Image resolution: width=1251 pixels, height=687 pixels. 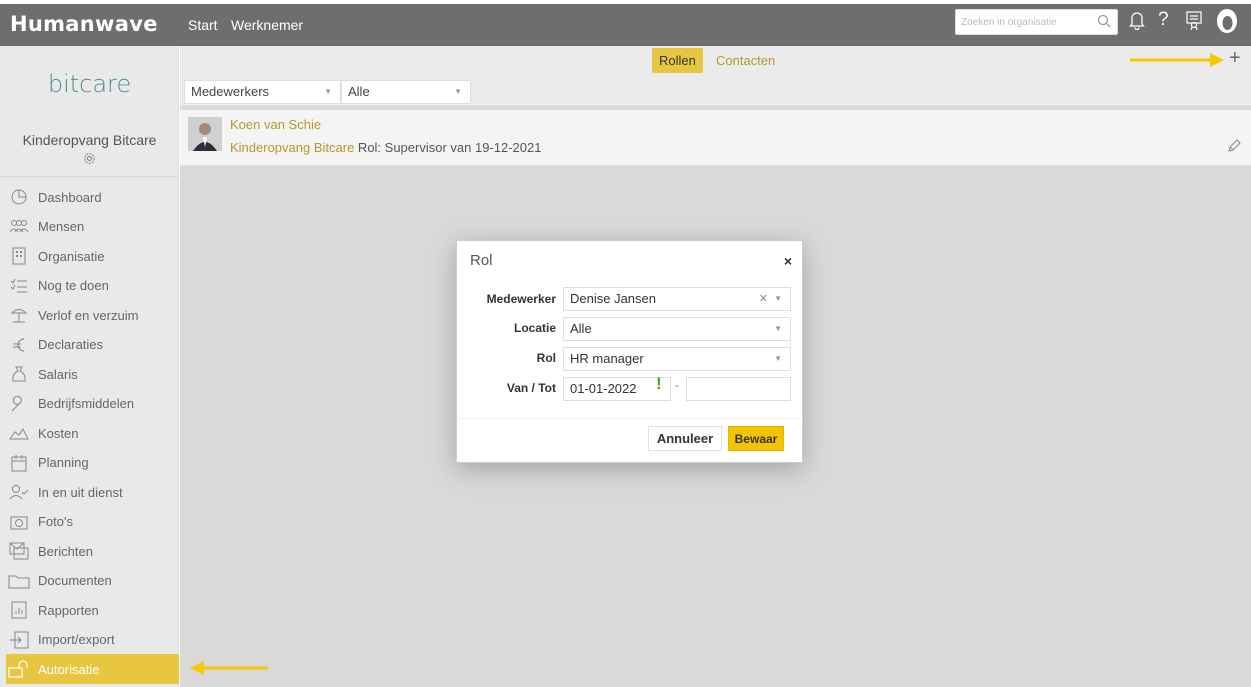 What do you see at coordinates (68, 610) in the screenshot?
I see `sidebar-item-label: Rapporten` at bounding box center [68, 610].